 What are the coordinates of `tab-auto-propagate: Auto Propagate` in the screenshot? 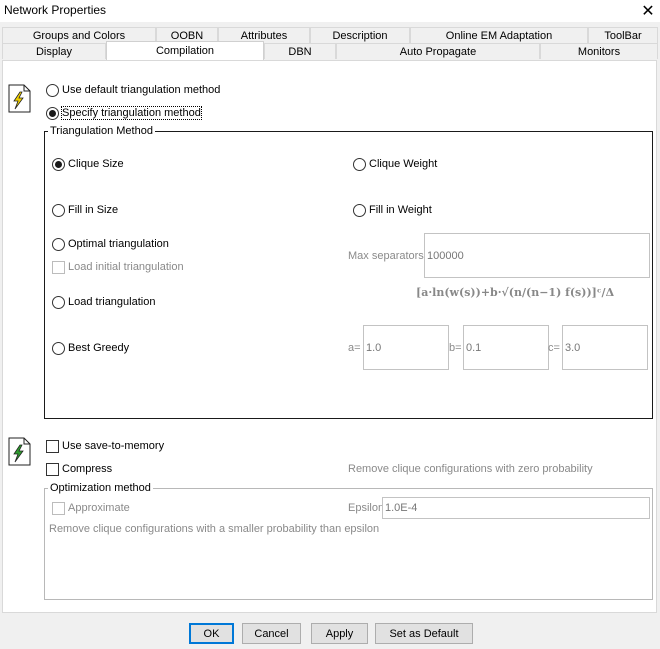 It's located at (438, 51).